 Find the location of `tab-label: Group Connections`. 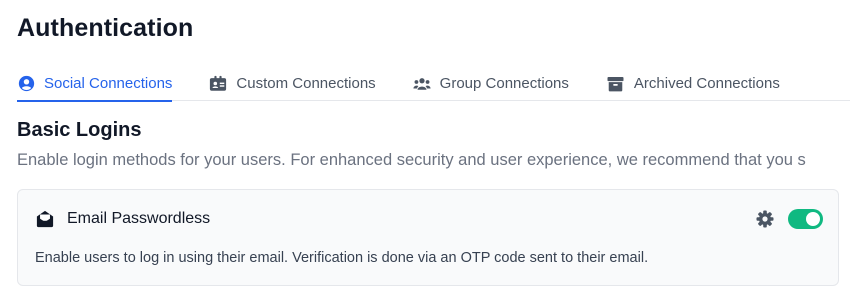

tab-label: Group Connections is located at coordinates (504, 83).